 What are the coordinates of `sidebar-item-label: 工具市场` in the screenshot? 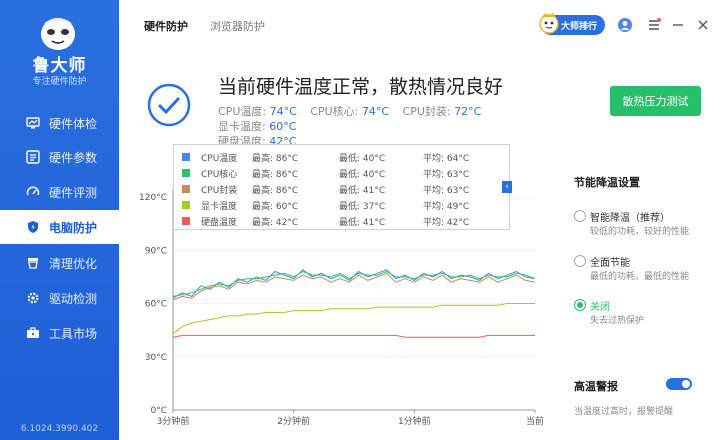 It's located at (73, 333).